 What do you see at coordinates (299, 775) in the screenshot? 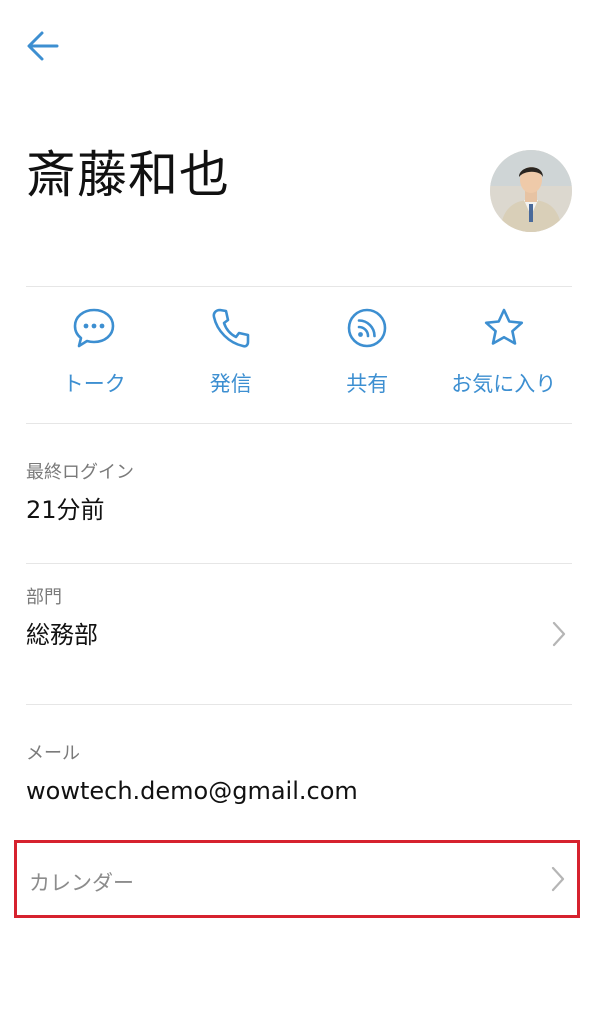
I see `email-field: メール wowtech.demo@gmail.com` at bounding box center [299, 775].